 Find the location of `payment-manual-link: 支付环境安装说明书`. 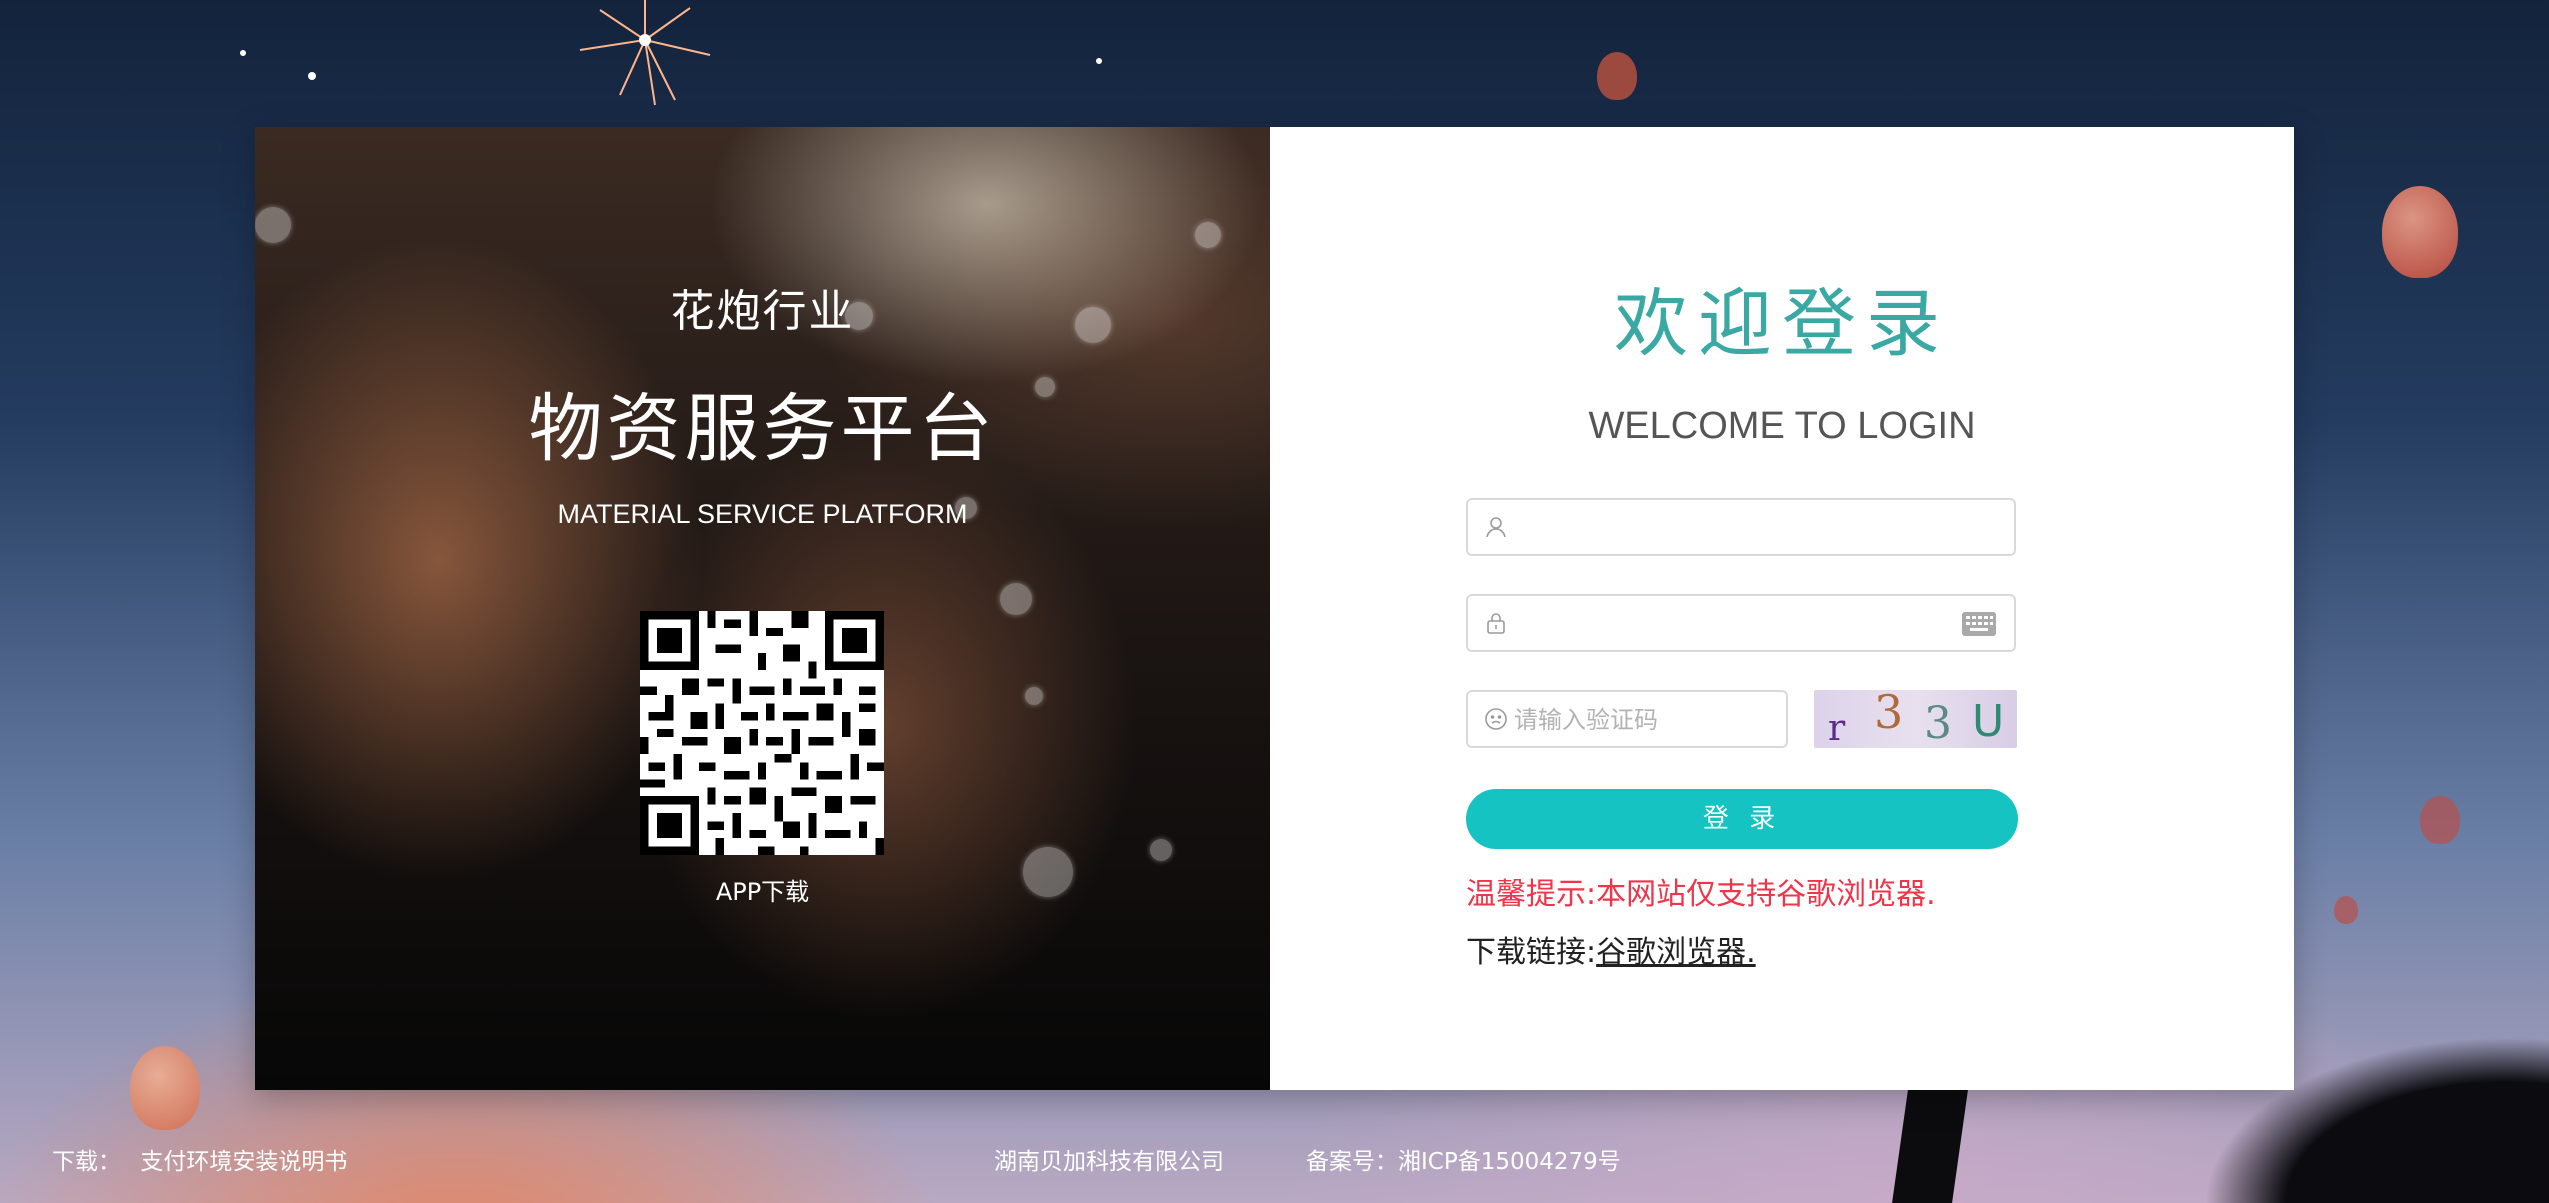

payment-manual-link: 支付环境安装说明书 is located at coordinates (243, 1162).